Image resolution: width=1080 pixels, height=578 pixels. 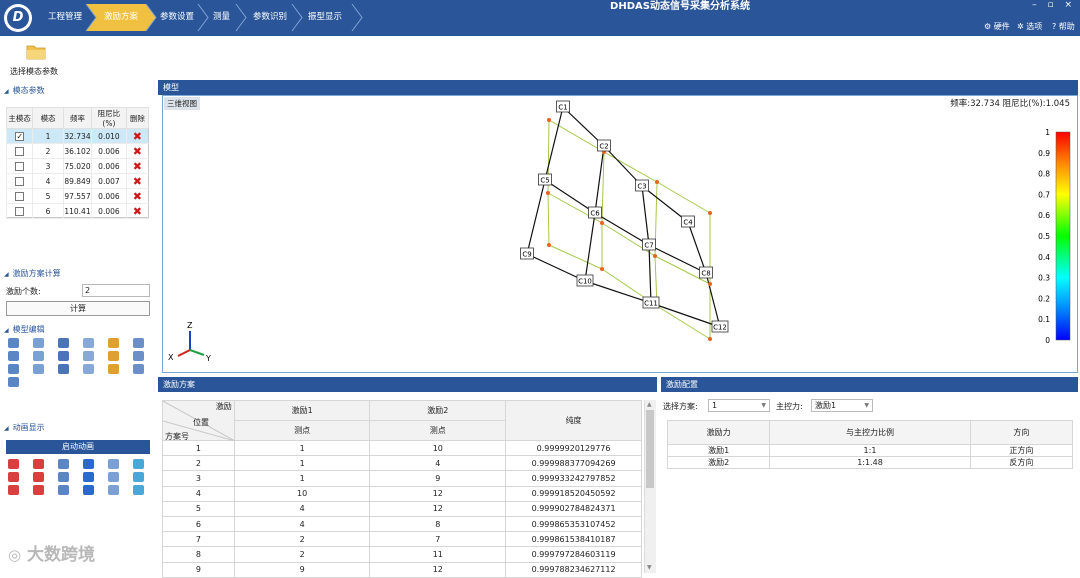 I want to click on config-table: 激励力 与主控力比例 方向 激励1 1:1 正方向 激励2 1:1.48 反方向, so click(x=870, y=444).